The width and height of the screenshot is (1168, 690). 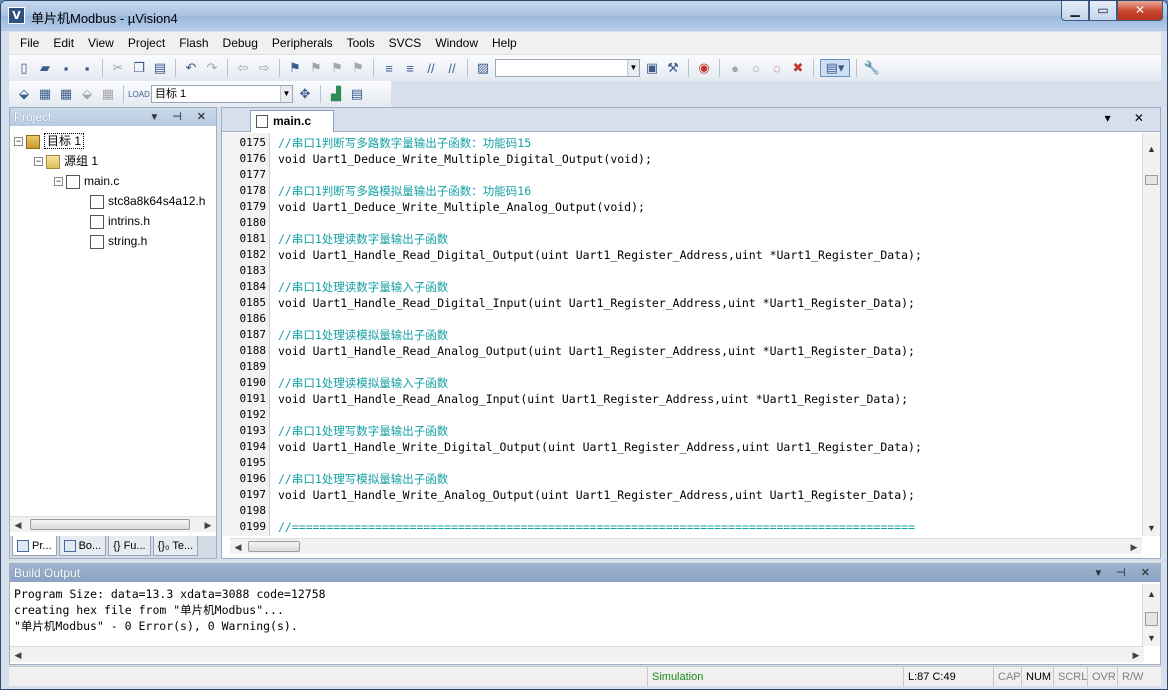 What do you see at coordinates (160, 68) in the screenshot?
I see `paste-icon: ▤` at bounding box center [160, 68].